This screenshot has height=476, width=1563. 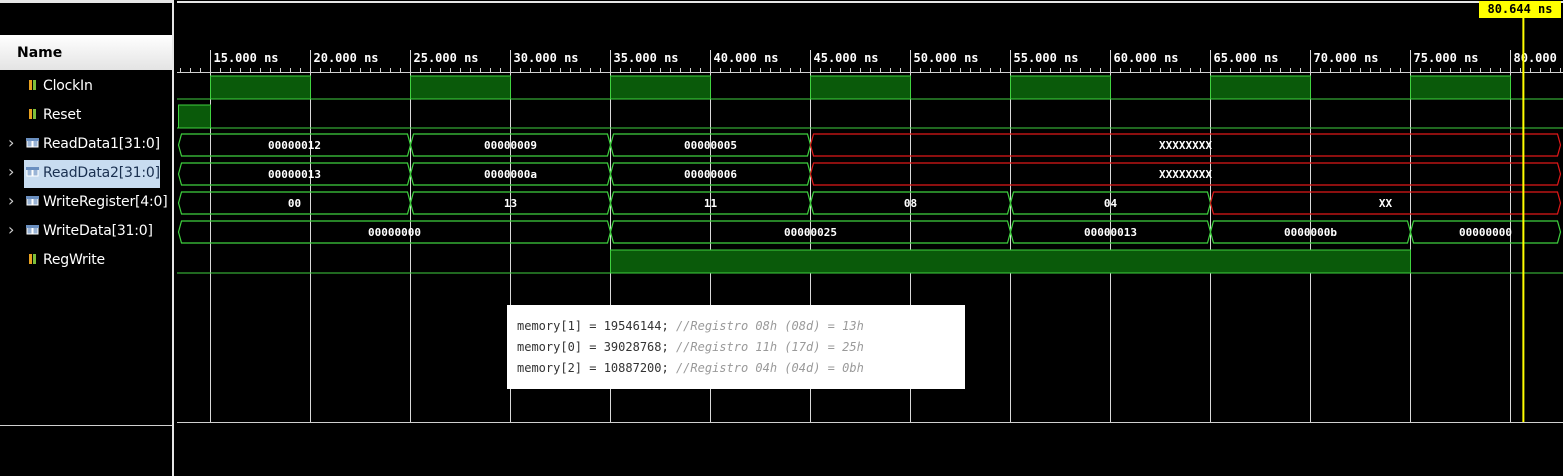 I want to click on time-tick-label: 25.000 ns, so click(x=446, y=58).